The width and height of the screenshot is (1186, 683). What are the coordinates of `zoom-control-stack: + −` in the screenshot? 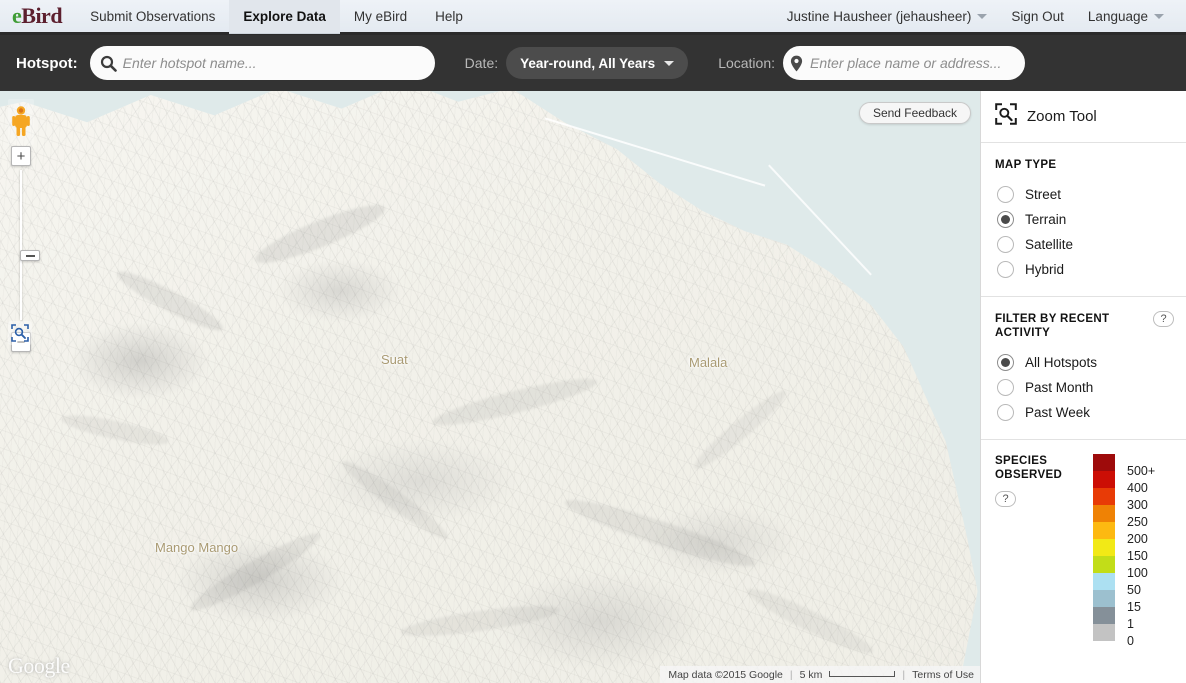 It's located at (25, 249).